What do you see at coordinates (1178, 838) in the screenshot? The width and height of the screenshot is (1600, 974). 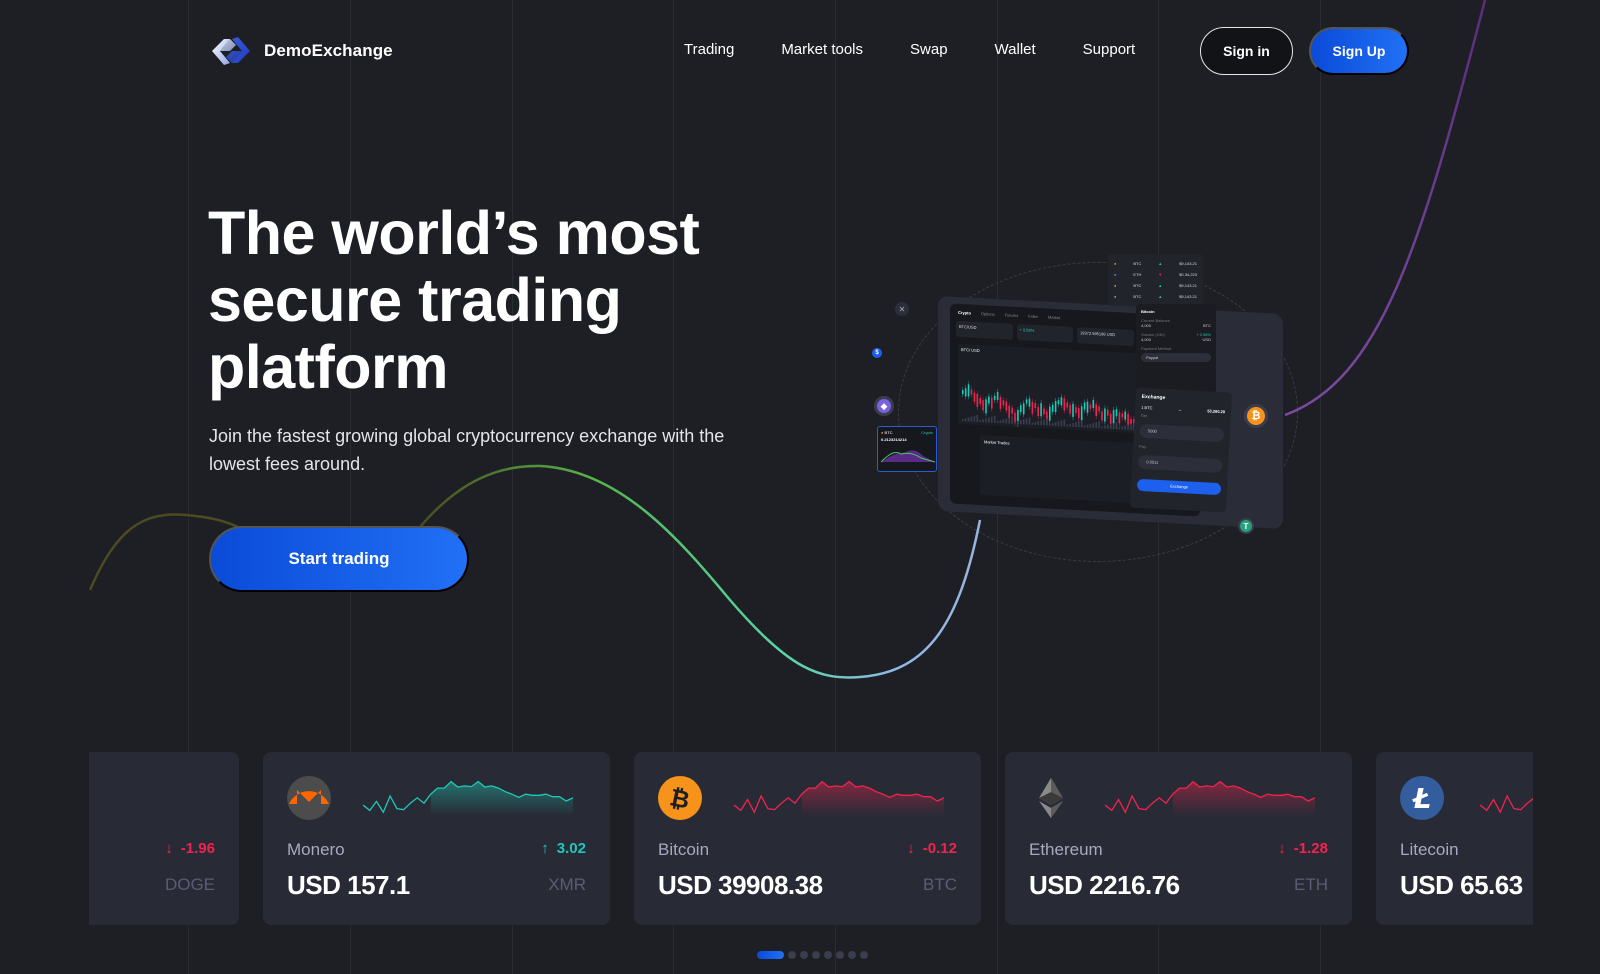 I see `crypto-card-eth: Ethereum ↓ -1.28 USD 2216.76 ETH` at bounding box center [1178, 838].